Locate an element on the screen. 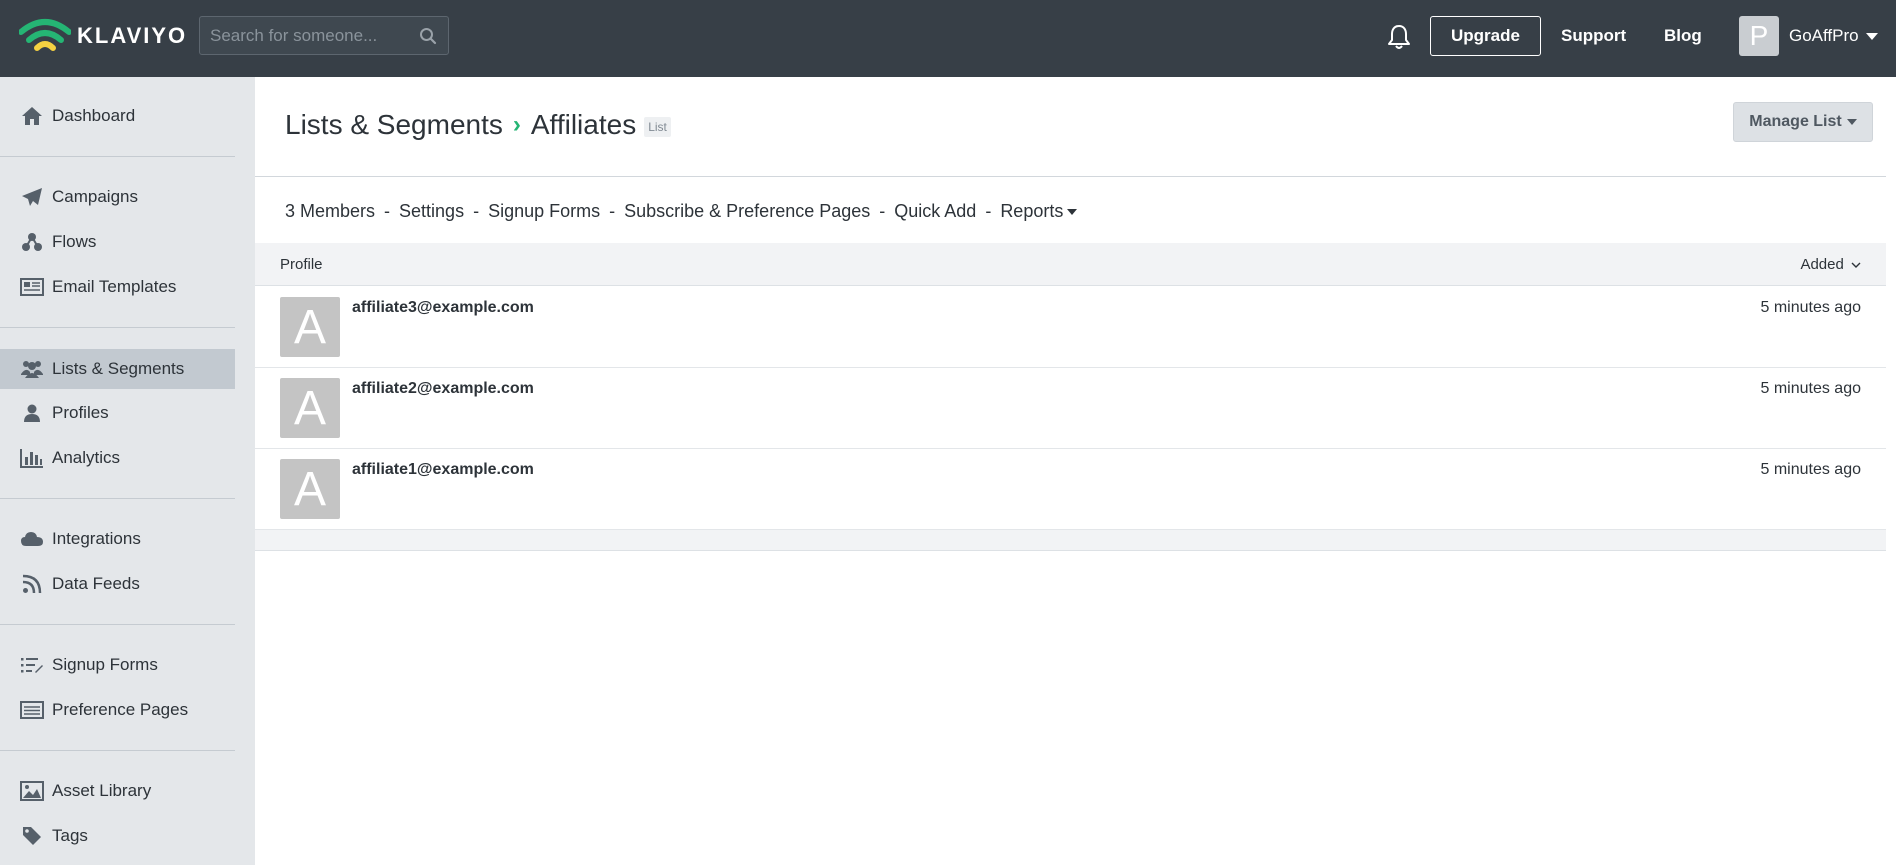  sidebar-item-label: Lists & Segments is located at coordinates (118, 368).